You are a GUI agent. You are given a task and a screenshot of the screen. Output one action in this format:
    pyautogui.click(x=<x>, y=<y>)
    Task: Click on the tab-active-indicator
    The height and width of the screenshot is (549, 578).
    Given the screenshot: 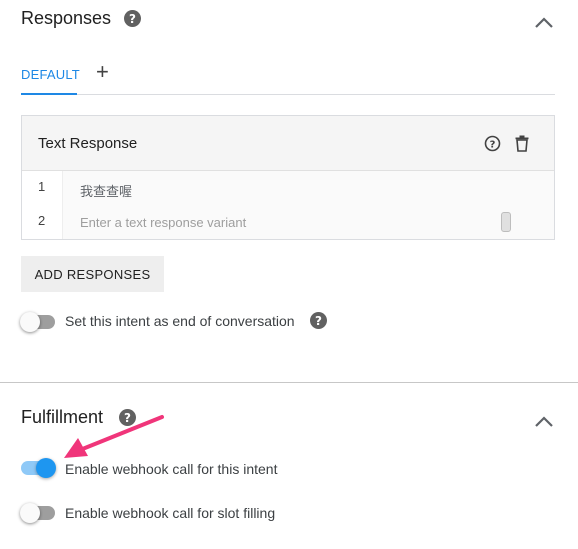 What is the action you would take?
    pyautogui.click(x=49, y=94)
    